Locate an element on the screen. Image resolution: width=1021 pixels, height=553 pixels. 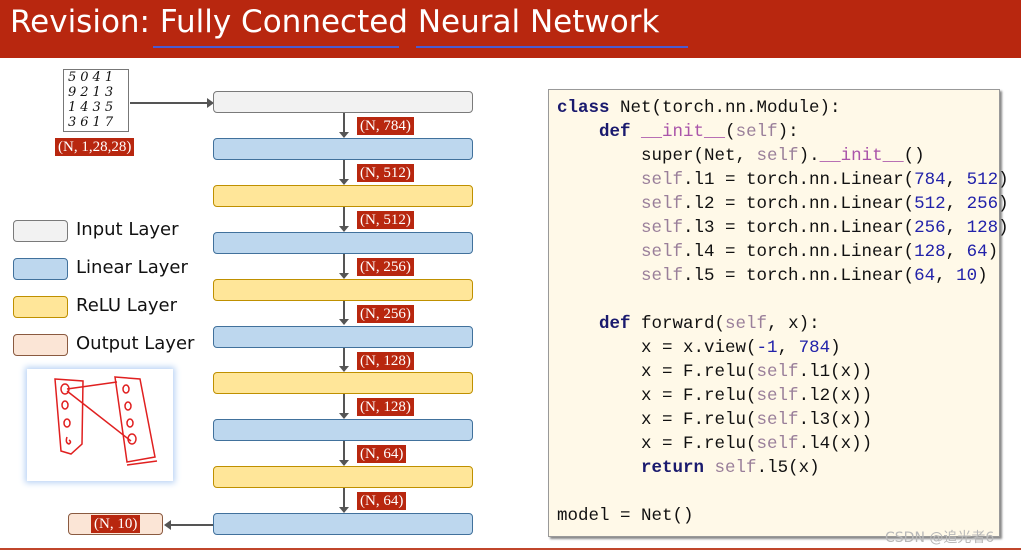
code-token-plain: .l4(x)) is located at coordinates (835, 444).